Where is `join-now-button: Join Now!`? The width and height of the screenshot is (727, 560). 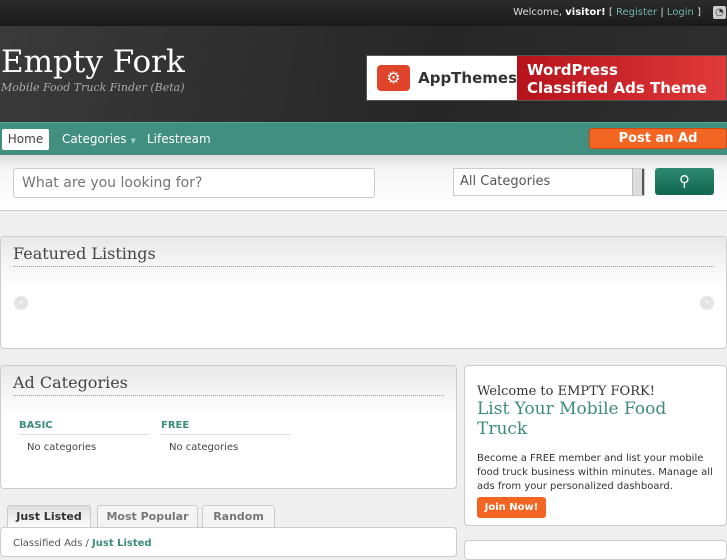 join-now-button: Join Now! is located at coordinates (511, 507).